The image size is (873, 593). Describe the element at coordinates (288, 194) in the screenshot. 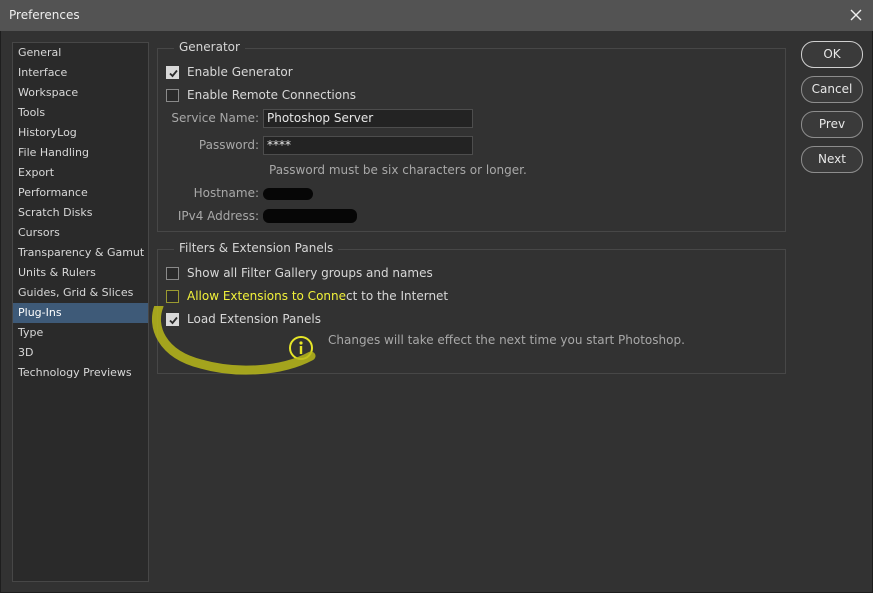

I see `hostname-redacted` at that location.